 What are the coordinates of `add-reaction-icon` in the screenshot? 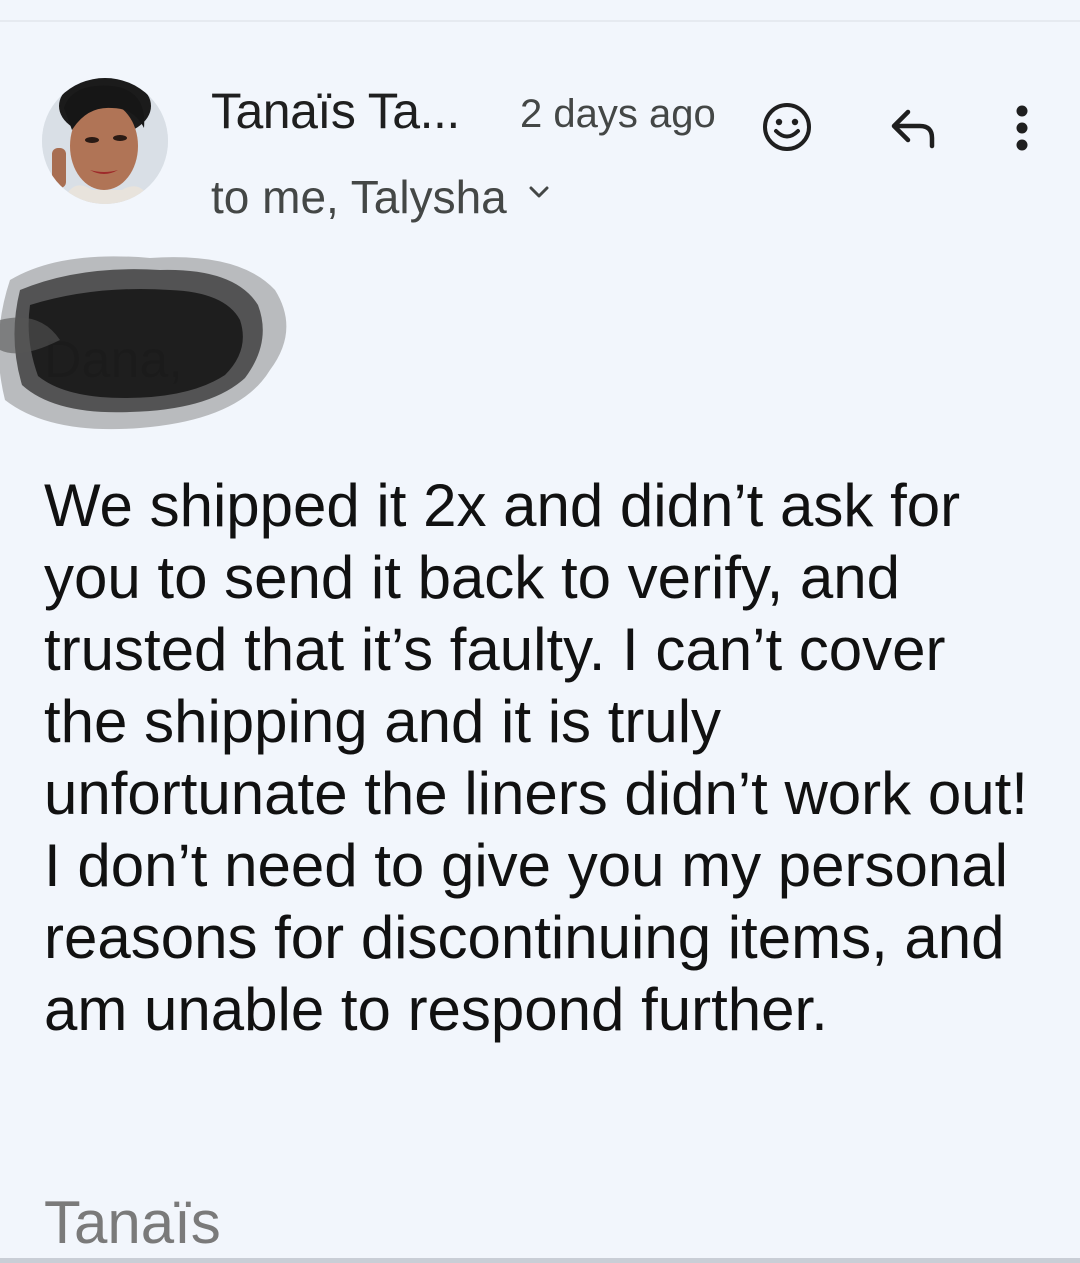 It's located at (787, 127).